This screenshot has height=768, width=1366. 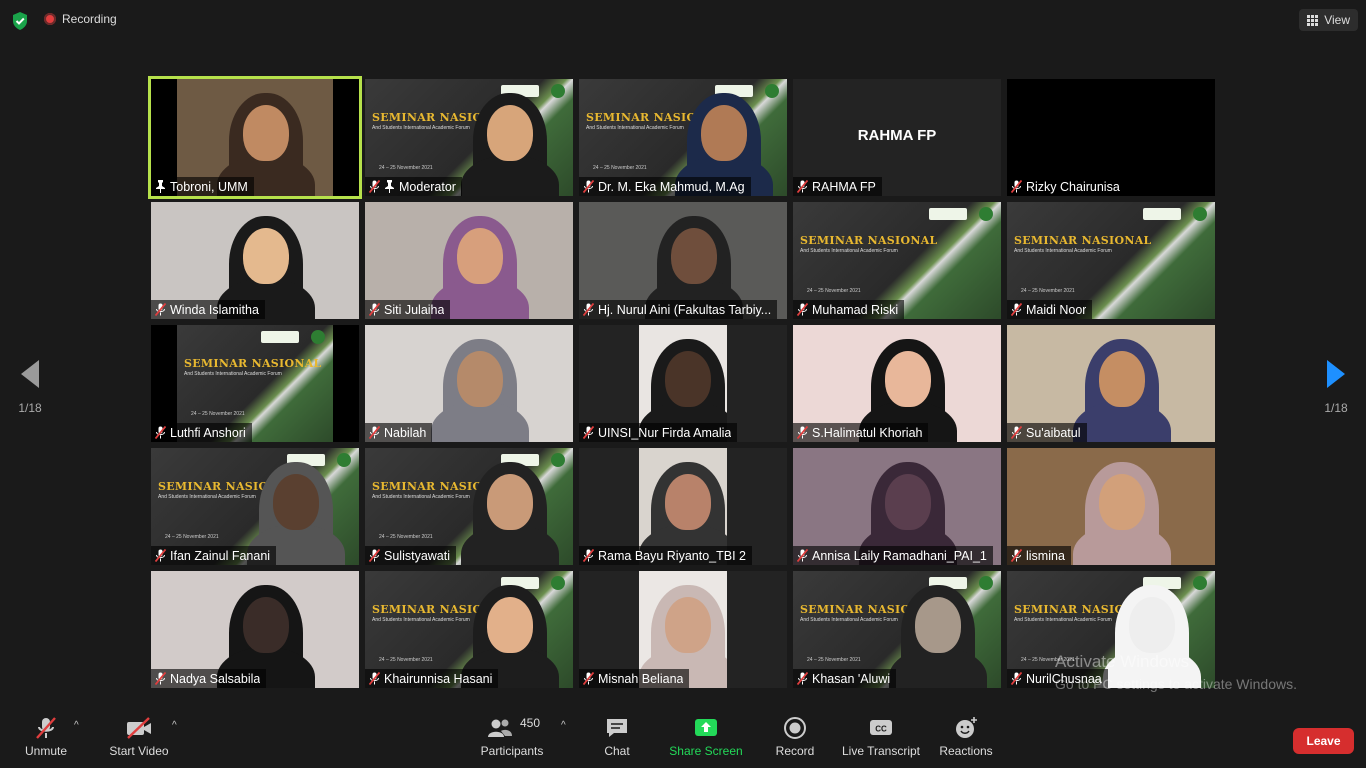 What do you see at coordinates (1328, 20) in the screenshot?
I see `view-button: View` at bounding box center [1328, 20].